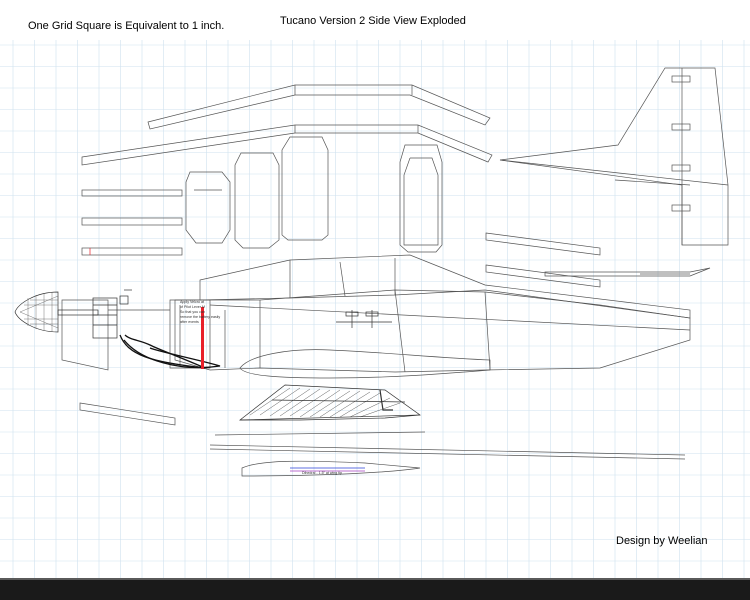  Describe the element at coordinates (192, 307) in the screenshot. I see `nose-note-line: of Pilot Lever M` at that location.